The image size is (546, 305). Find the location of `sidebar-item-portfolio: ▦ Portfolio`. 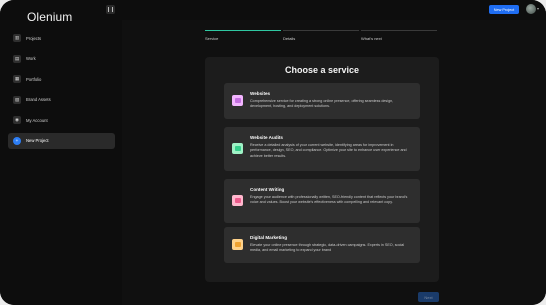

sidebar-item-portfolio: ▦ Portfolio is located at coordinates (61, 79).